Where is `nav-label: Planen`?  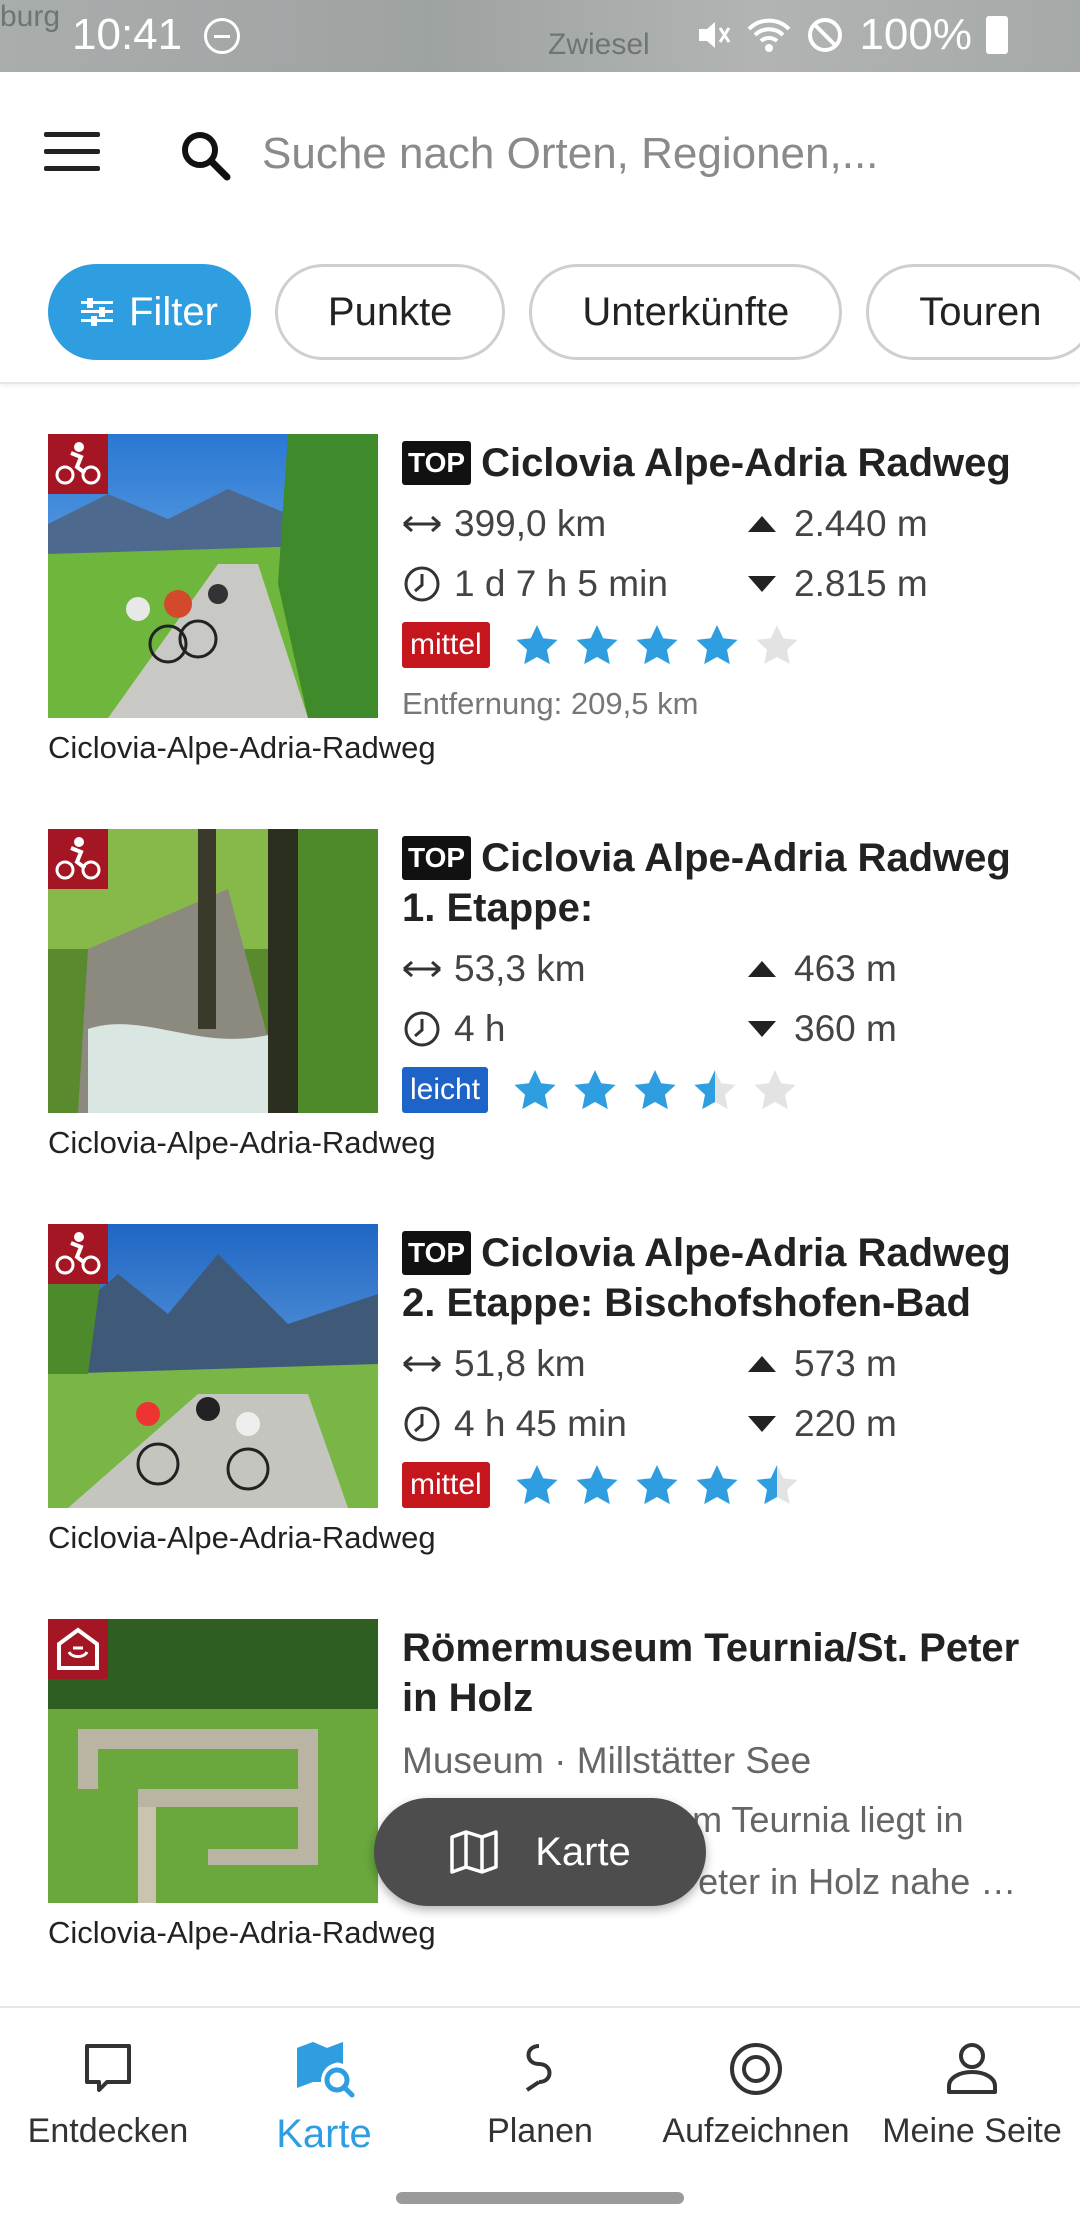 nav-label: Planen is located at coordinates (540, 2131).